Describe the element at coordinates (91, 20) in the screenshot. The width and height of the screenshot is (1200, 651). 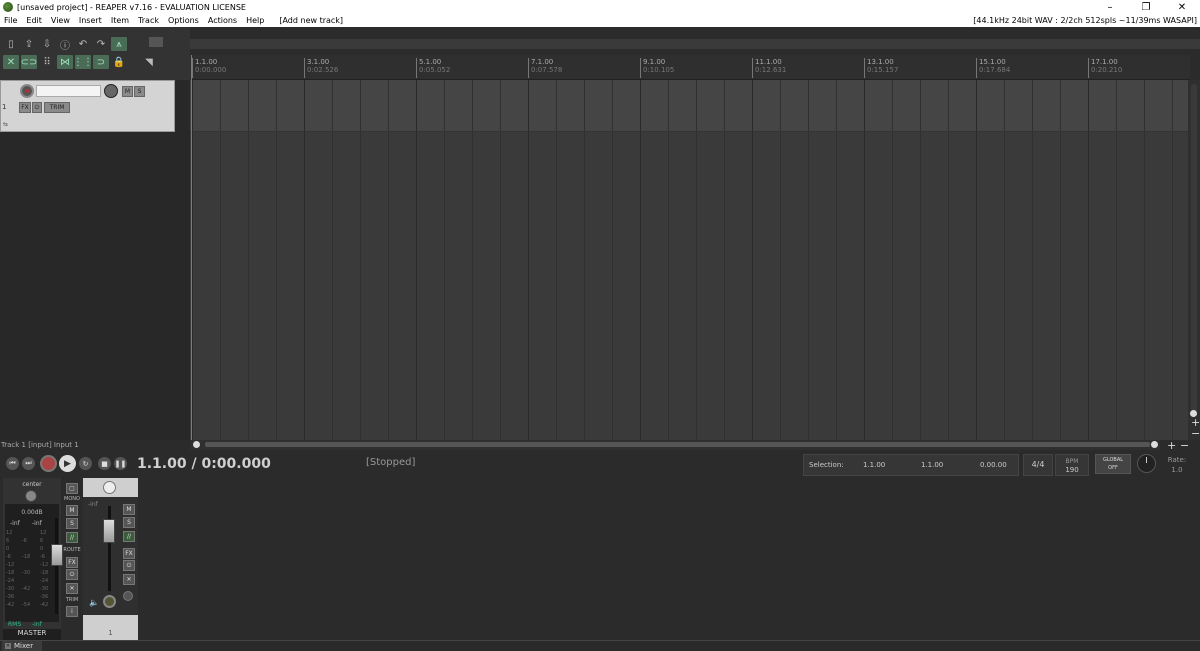
I see `menu-insert: Insert` at that location.